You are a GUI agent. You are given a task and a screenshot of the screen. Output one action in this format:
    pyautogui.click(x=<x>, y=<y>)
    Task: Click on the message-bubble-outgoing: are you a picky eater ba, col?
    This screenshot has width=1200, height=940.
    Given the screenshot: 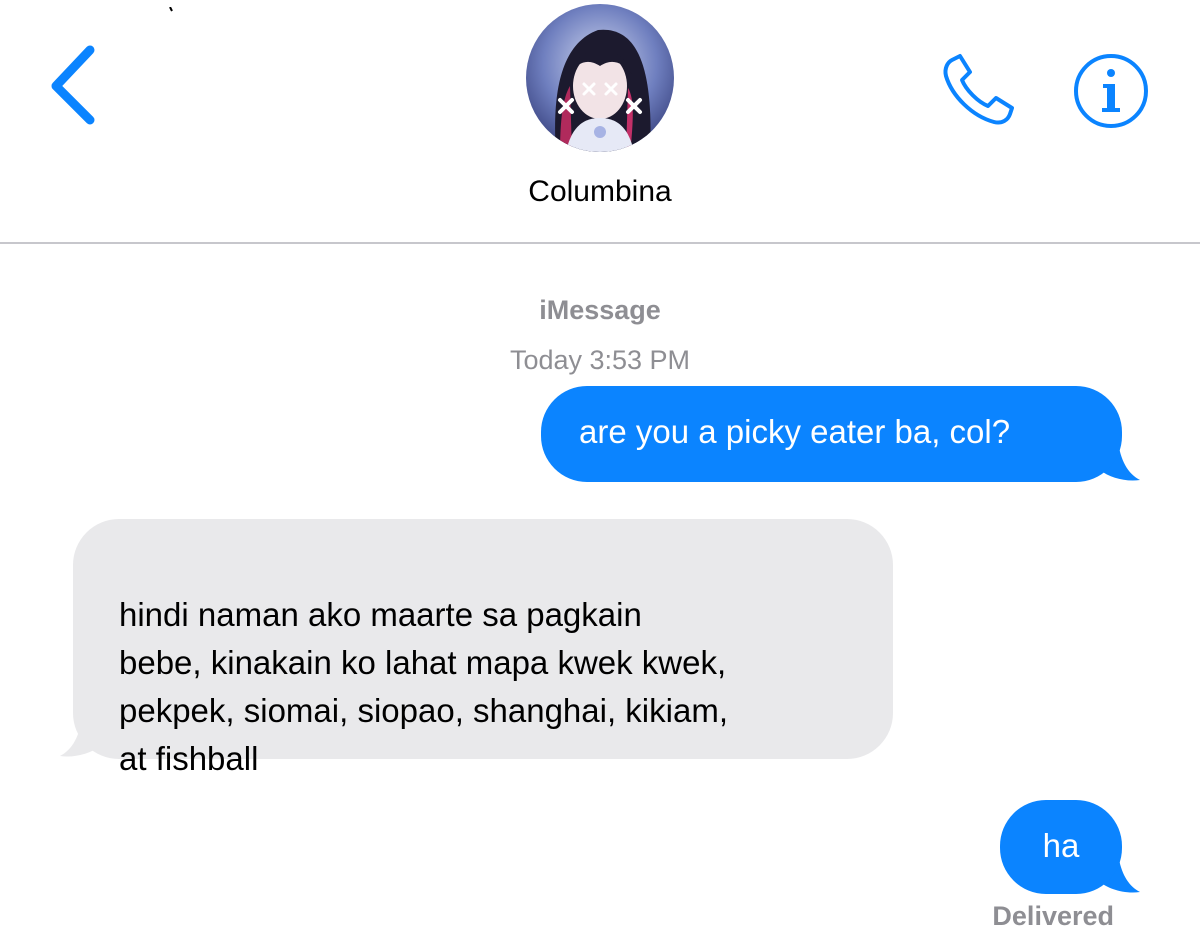 What is the action you would take?
    pyautogui.click(x=831, y=434)
    